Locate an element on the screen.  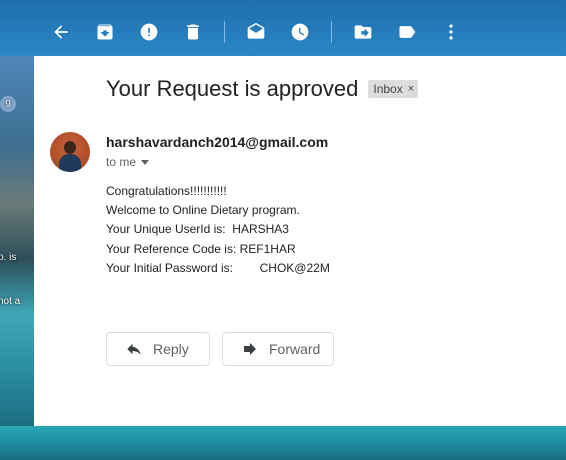
more-icon is located at coordinates (451, 32).